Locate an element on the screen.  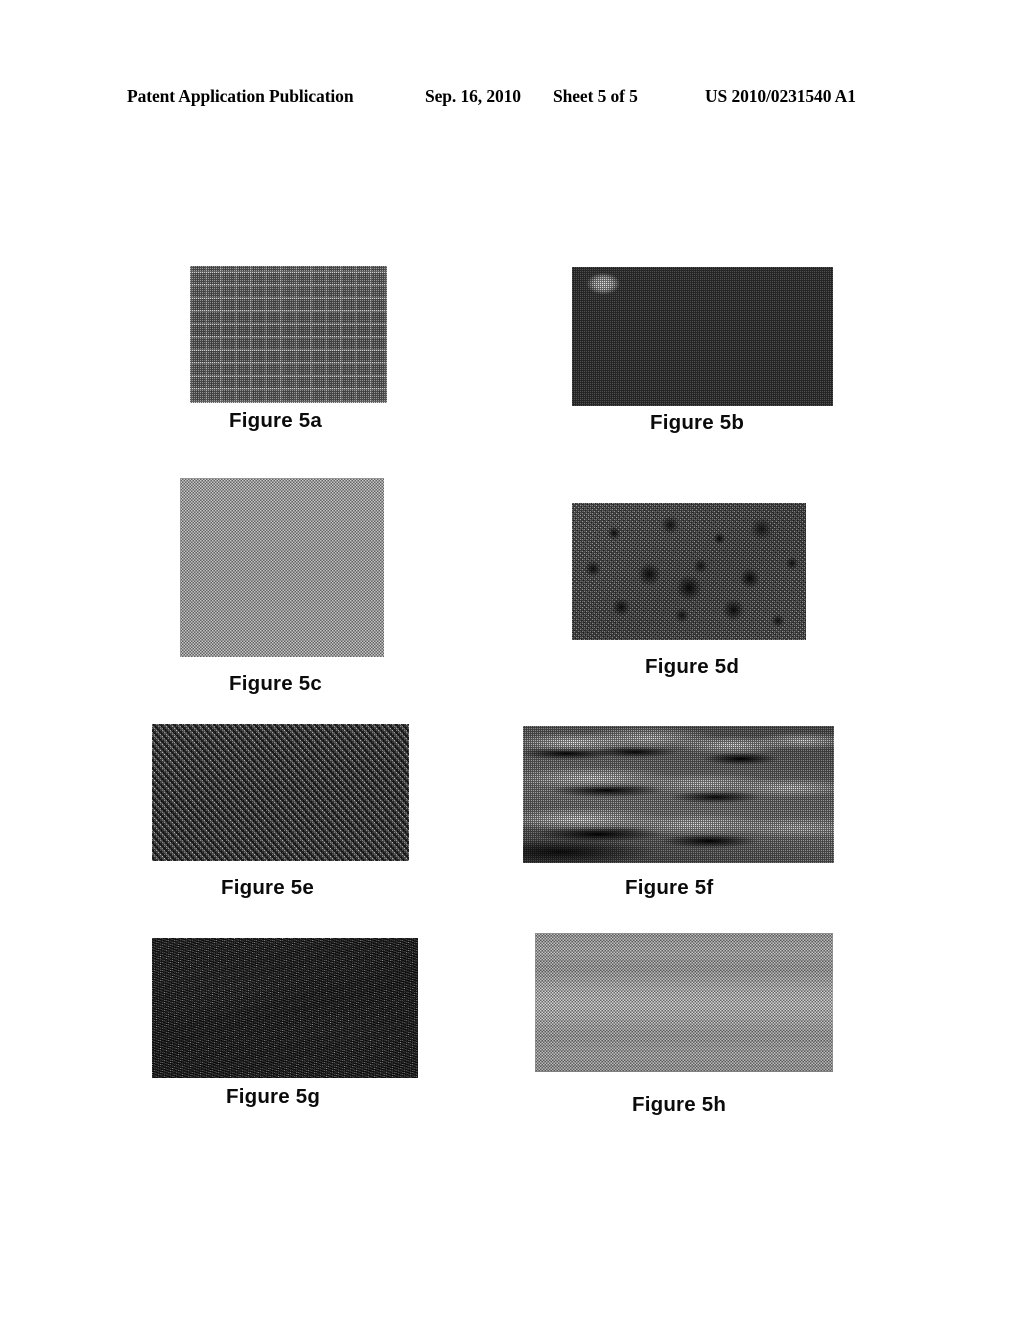
figure-label-5a: Figure 5a is located at coordinates (275, 420).